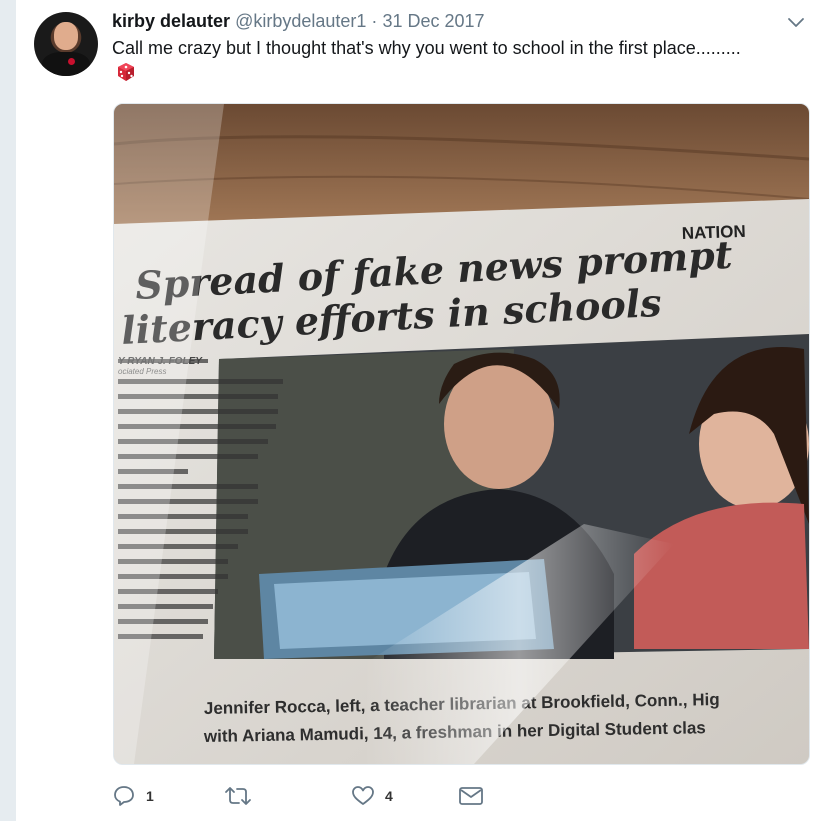  I want to click on avatar-face, so click(66, 36).